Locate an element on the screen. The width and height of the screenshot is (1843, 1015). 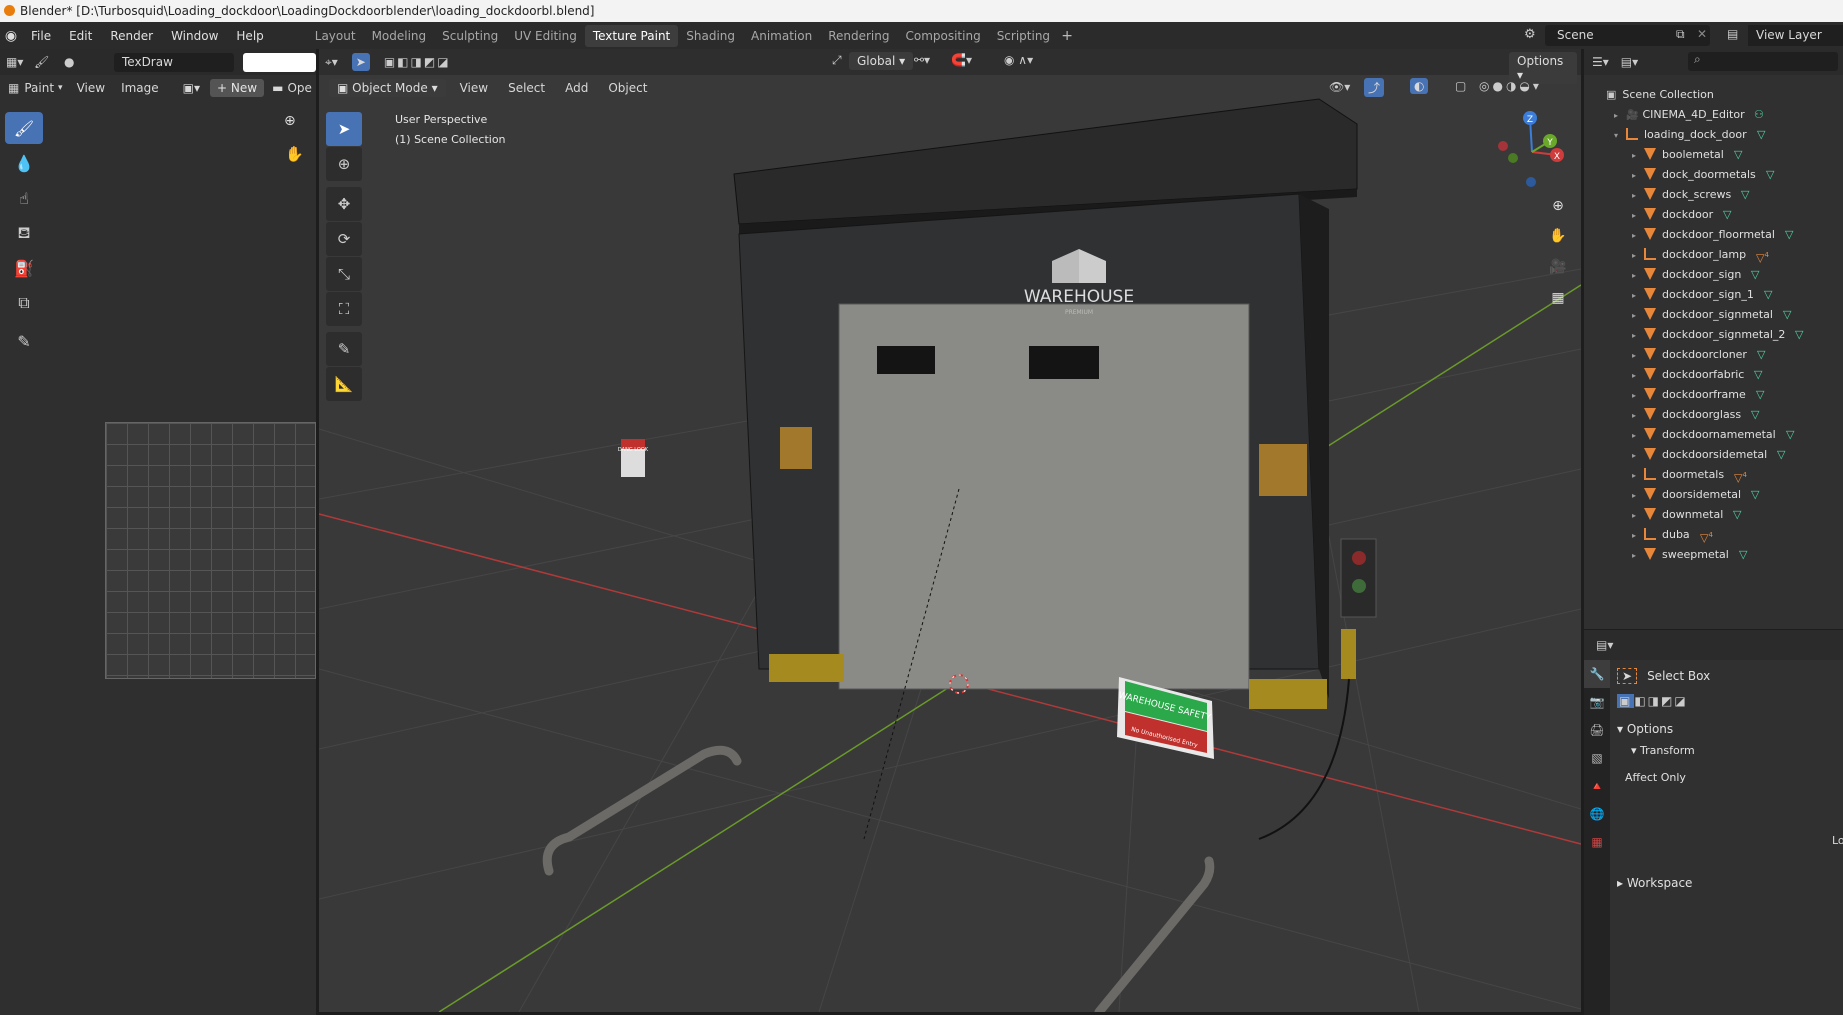
mode-dropdown: Paint is located at coordinates (39, 88).